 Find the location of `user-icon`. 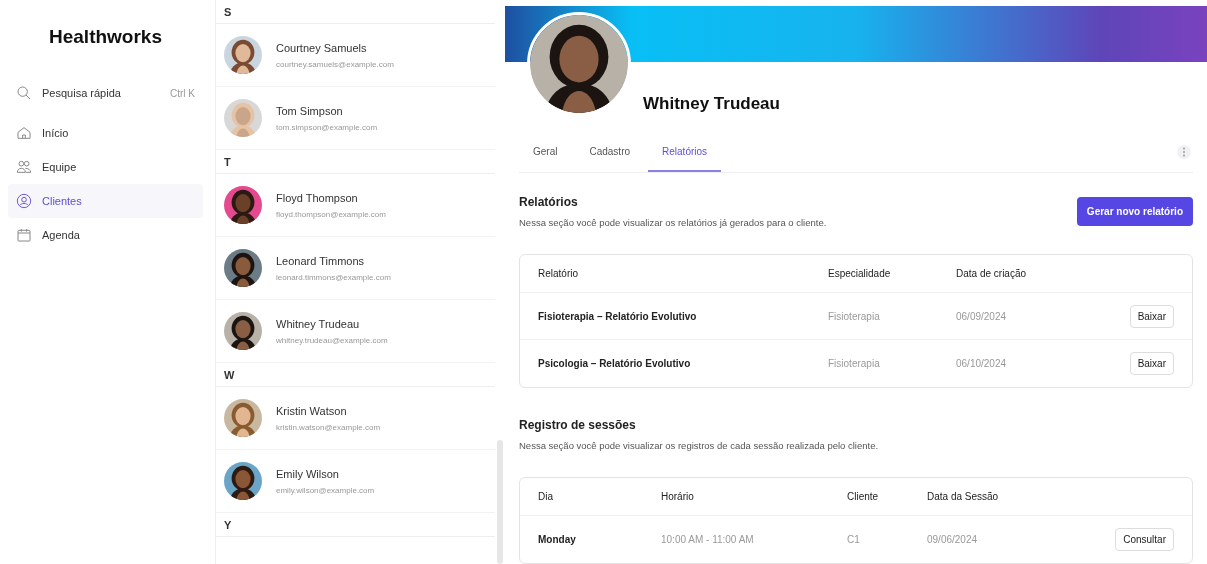

user-icon is located at coordinates (24, 201).